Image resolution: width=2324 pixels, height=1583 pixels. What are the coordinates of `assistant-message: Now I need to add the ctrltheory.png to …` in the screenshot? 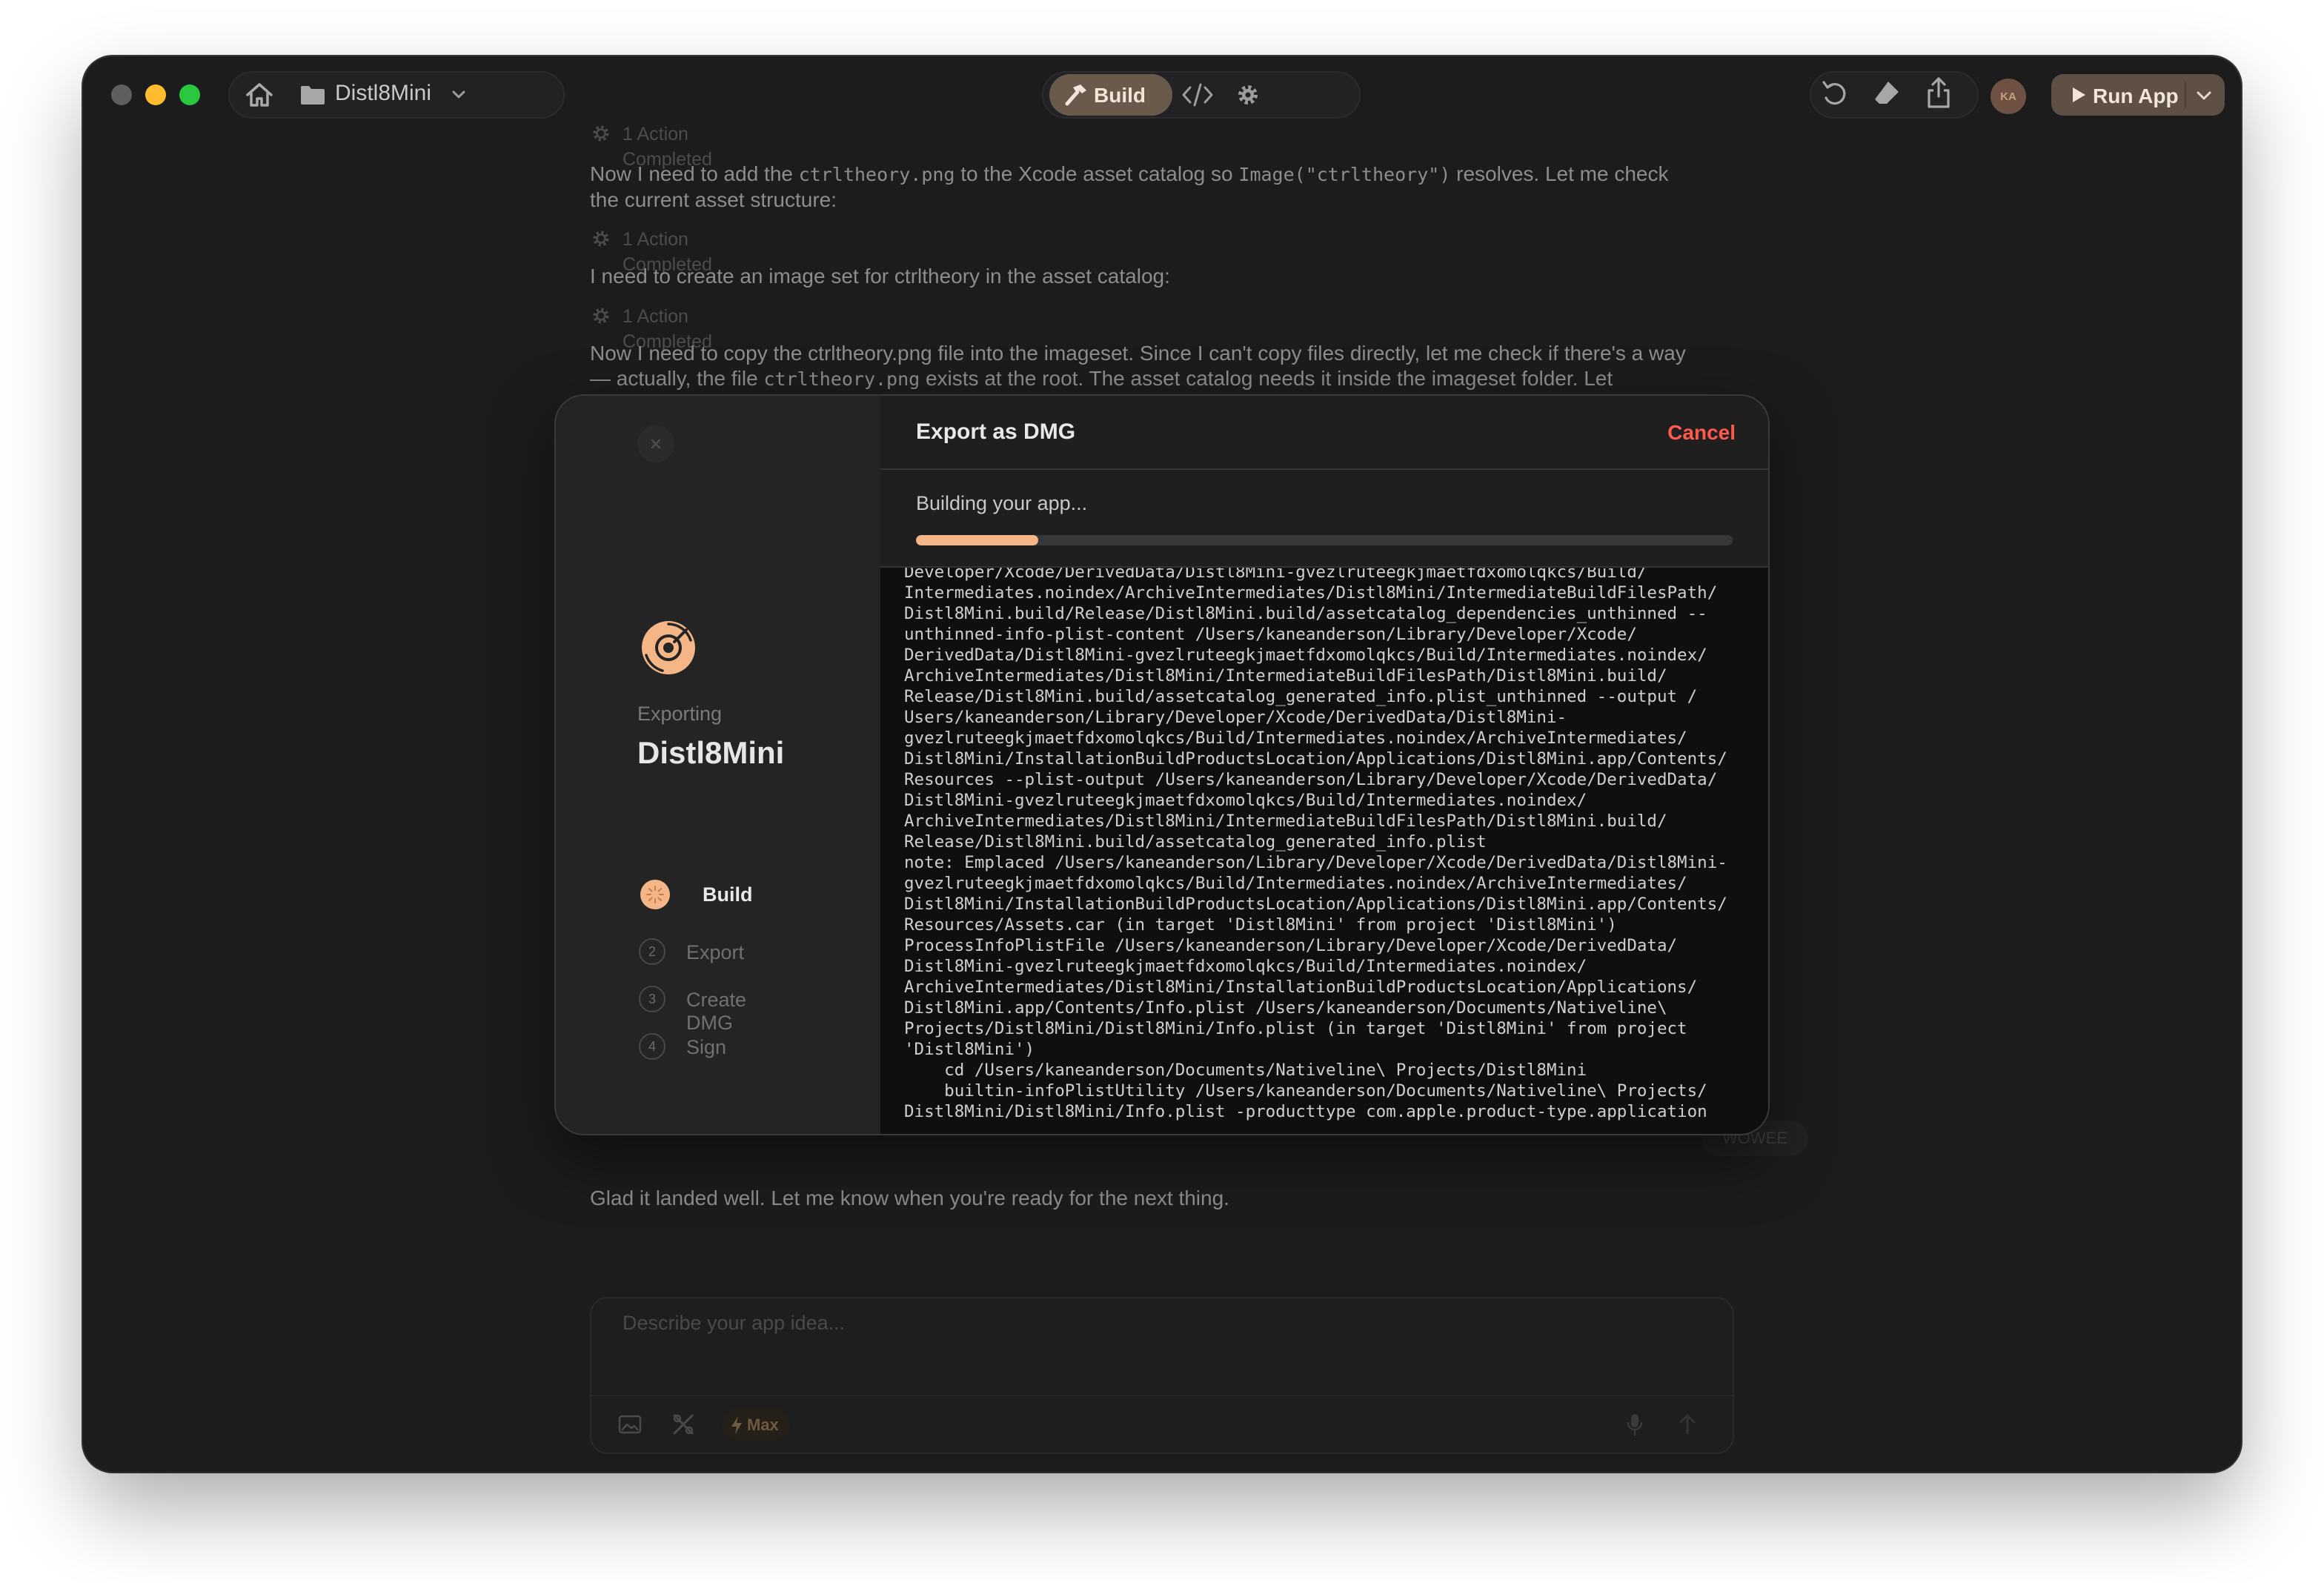 It's located at (1129, 186).